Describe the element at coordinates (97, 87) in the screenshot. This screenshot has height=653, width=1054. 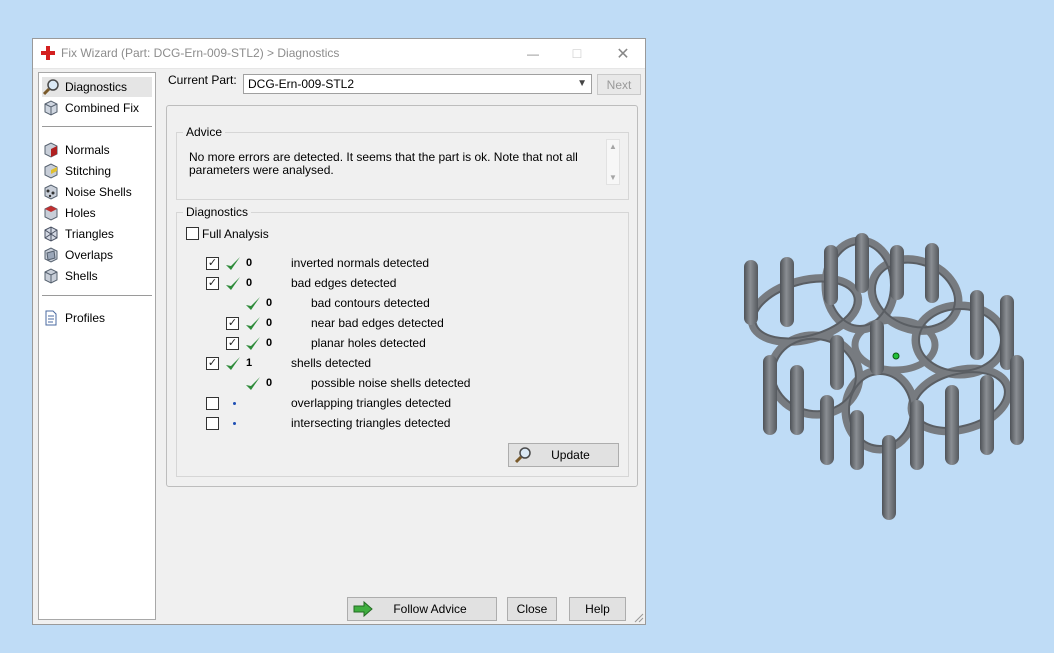
I see `sidebar-item-diagnostics: Diagnostics` at that location.